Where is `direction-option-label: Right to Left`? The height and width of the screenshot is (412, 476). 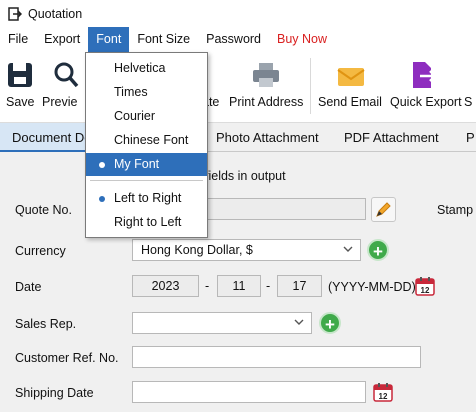
direction-option-label: Right to Left is located at coordinates (148, 222).